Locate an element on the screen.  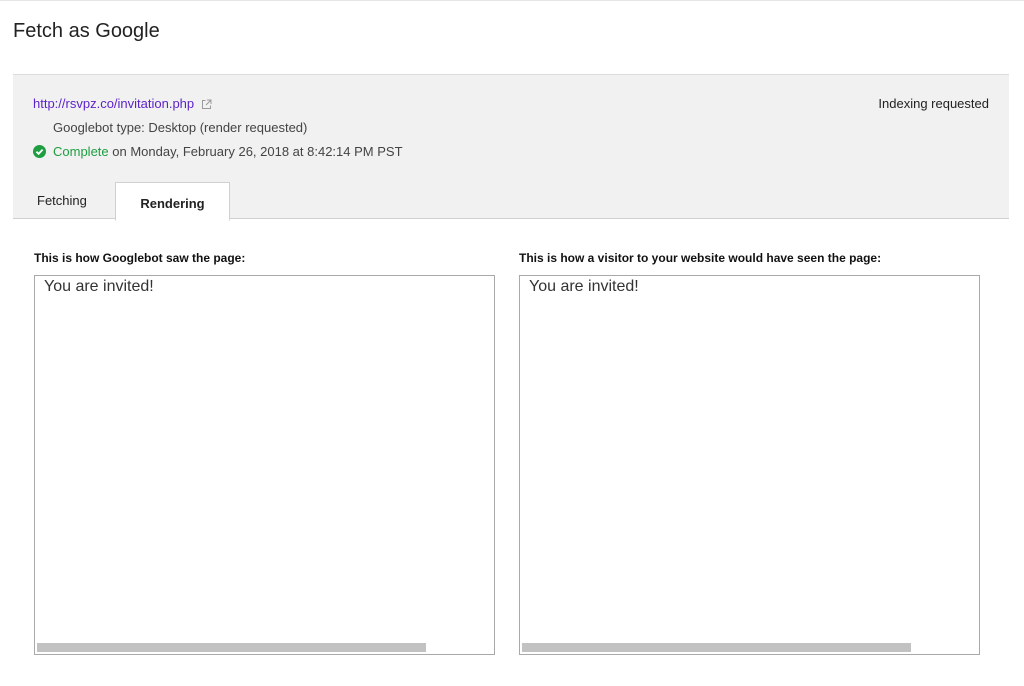
top-divider is located at coordinates (512, 0).